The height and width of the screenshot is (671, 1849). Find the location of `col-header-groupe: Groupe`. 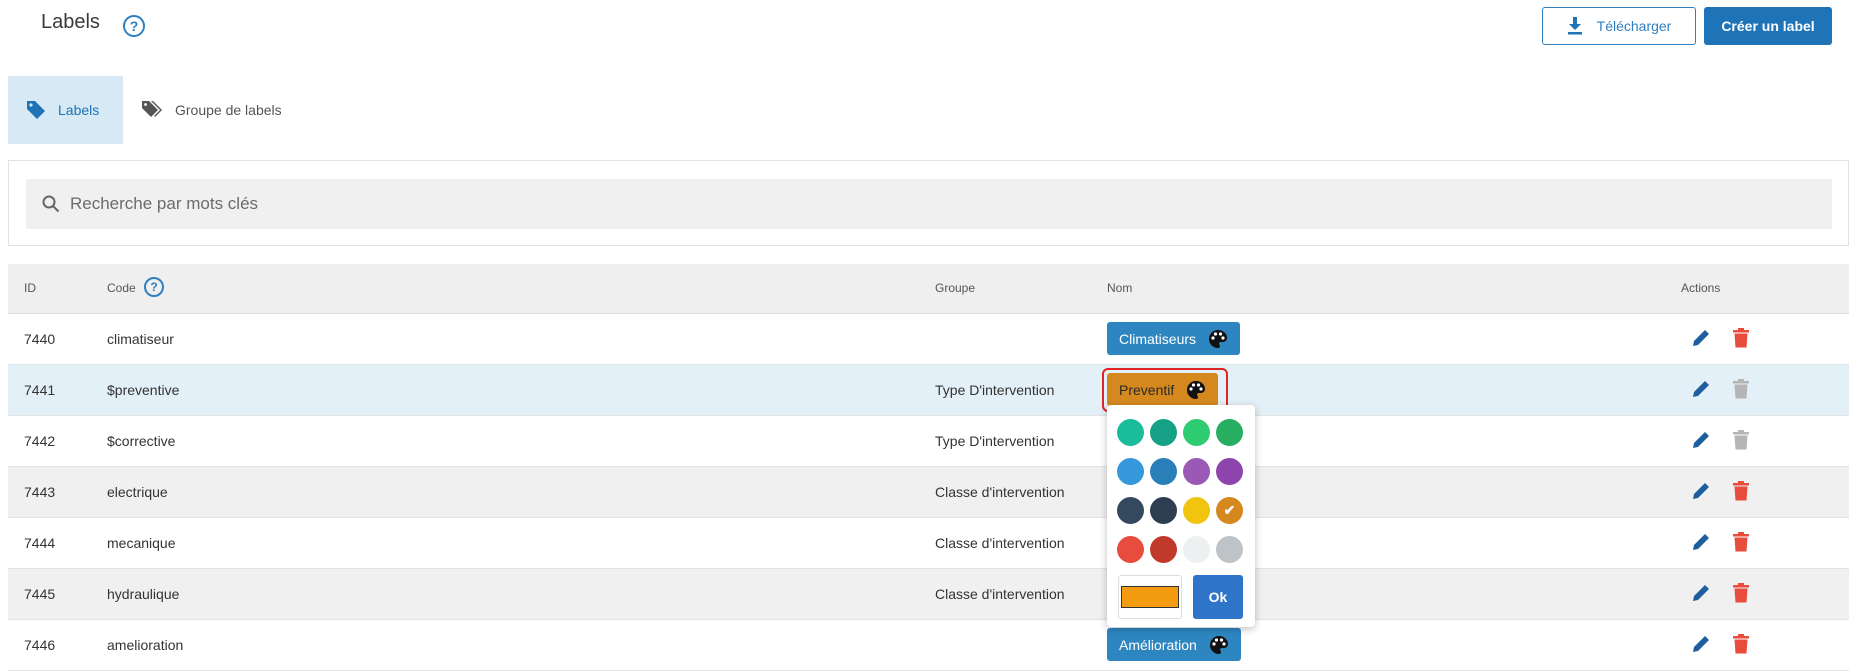

col-header-groupe: Groupe is located at coordinates (955, 288).